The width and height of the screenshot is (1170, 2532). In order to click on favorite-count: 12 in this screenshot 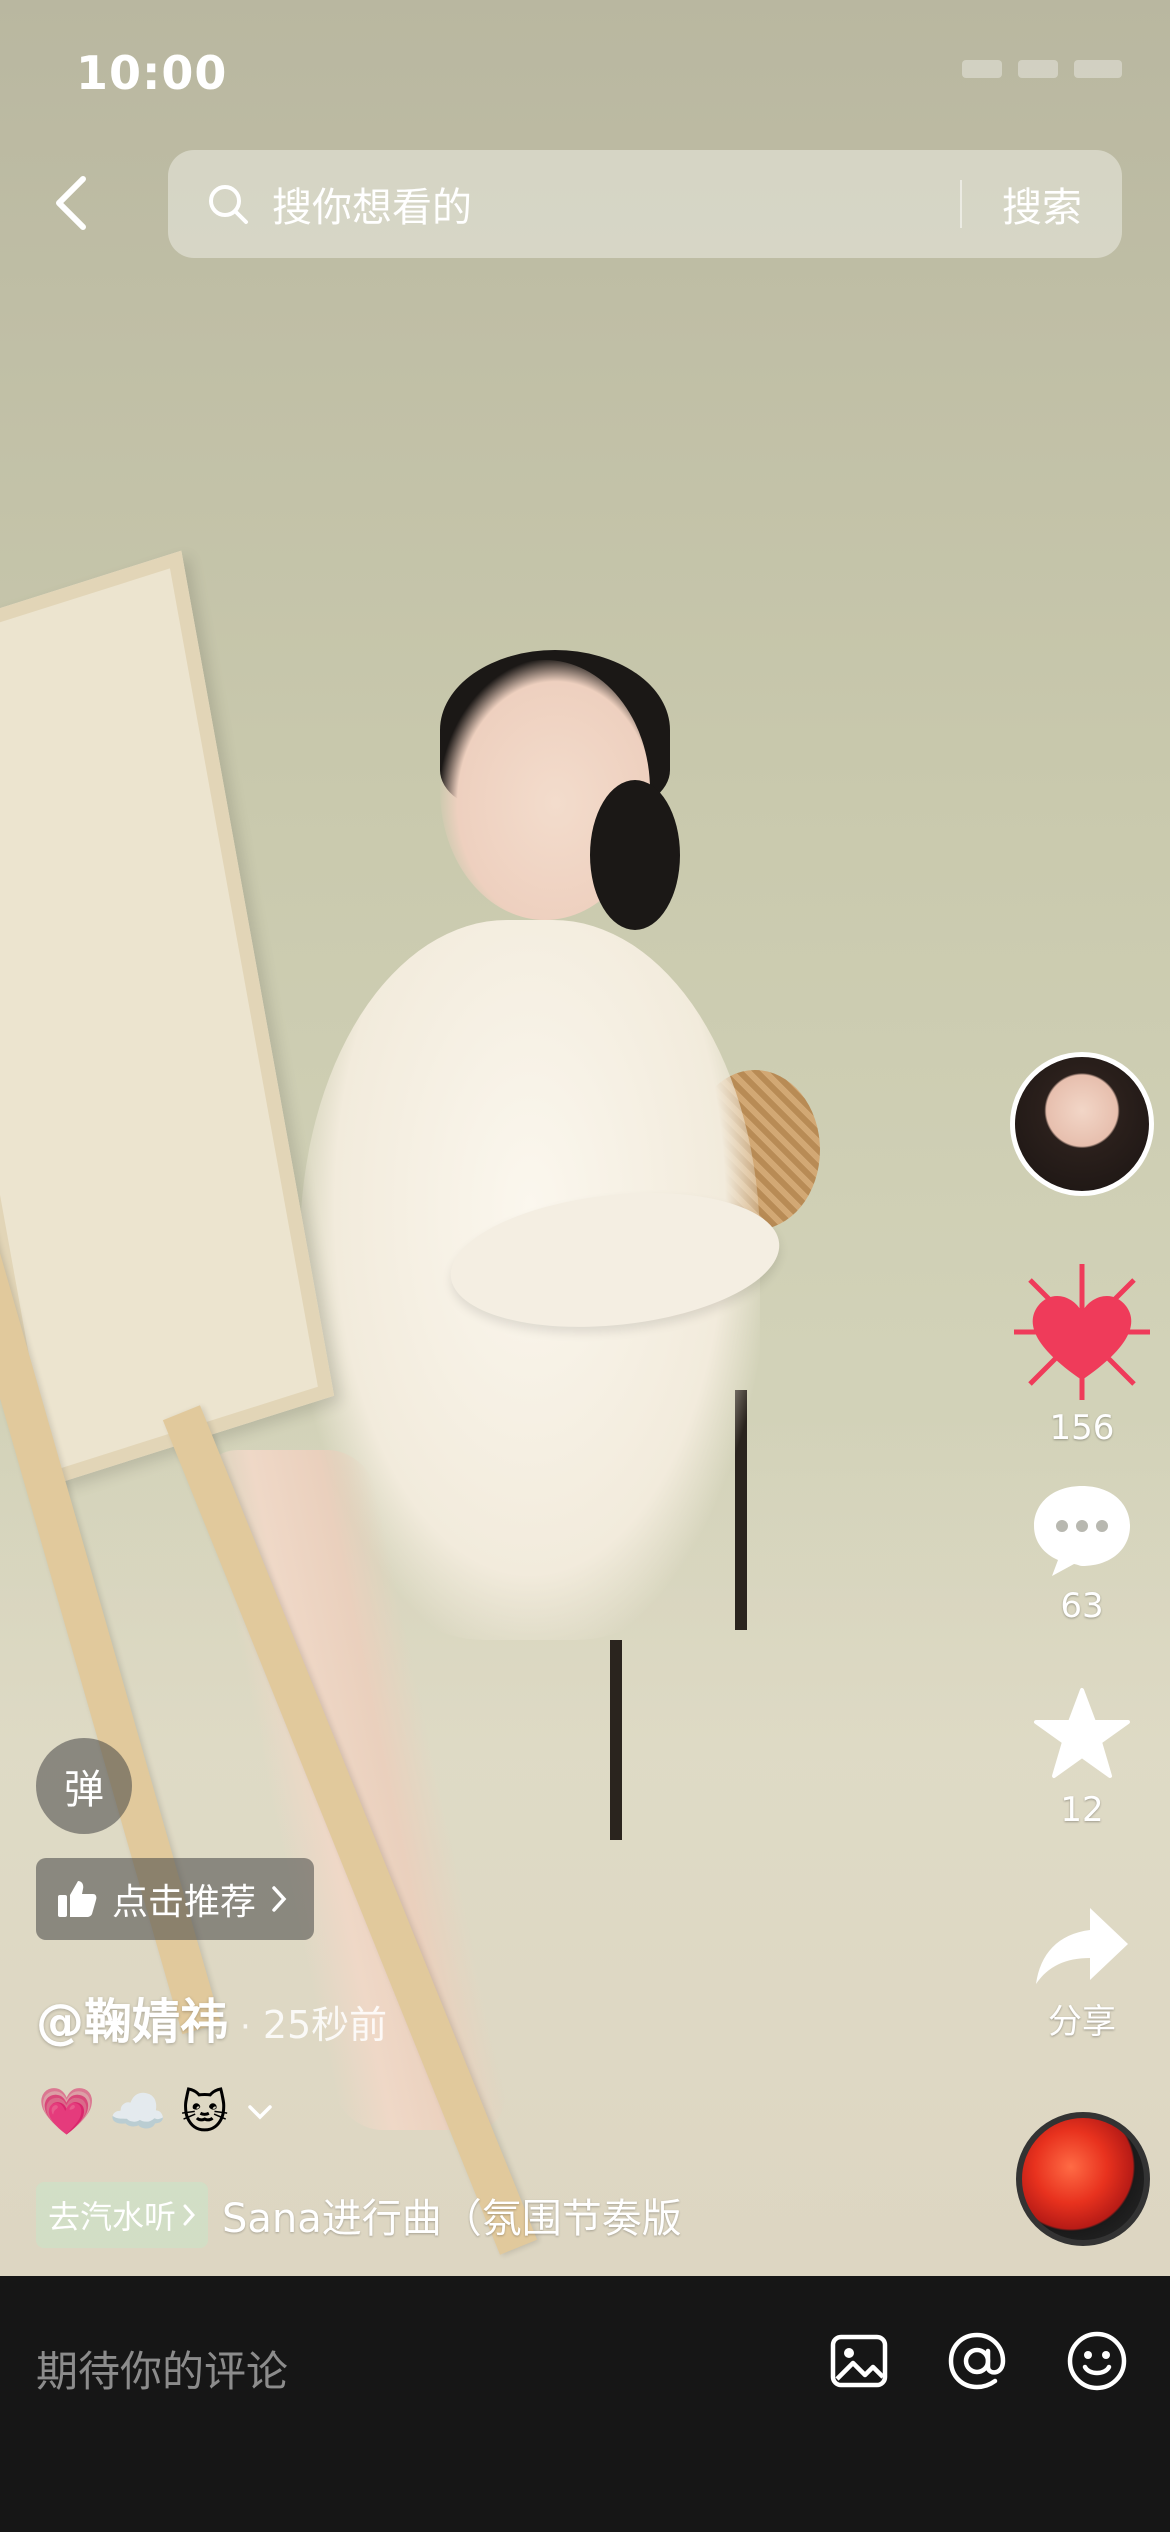, I will do `click(1082, 1810)`.